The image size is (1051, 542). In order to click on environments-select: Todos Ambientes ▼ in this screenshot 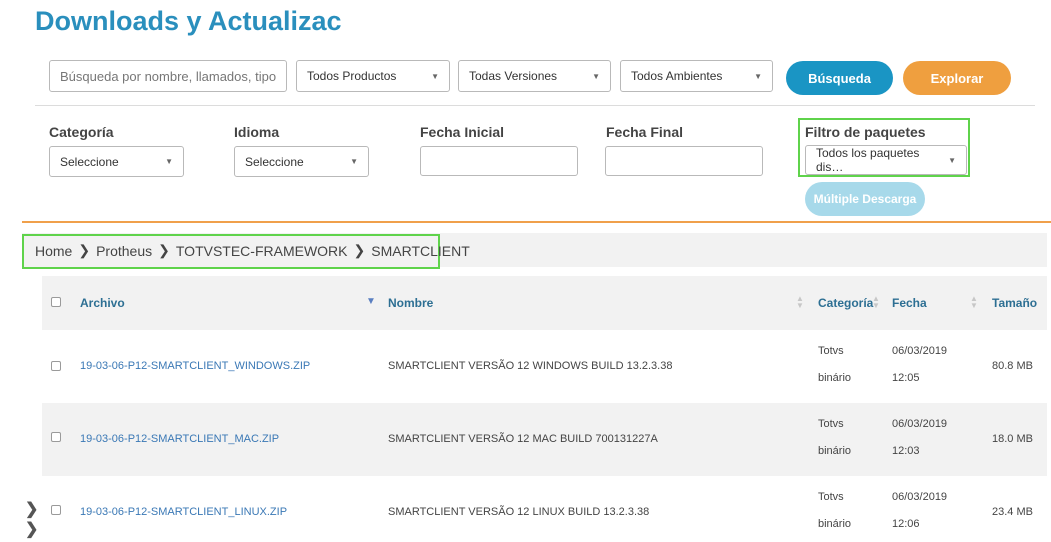, I will do `click(696, 76)`.